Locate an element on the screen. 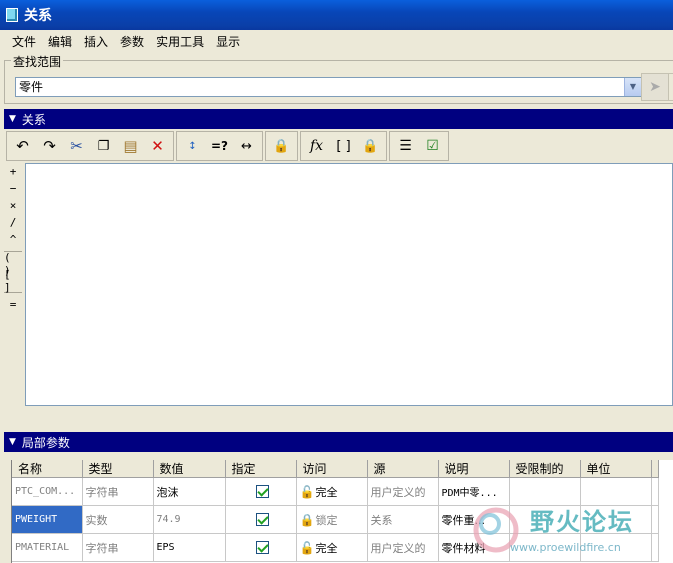 The image size is (673, 563). access-label: 完全 is located at coordinates (326, 548).